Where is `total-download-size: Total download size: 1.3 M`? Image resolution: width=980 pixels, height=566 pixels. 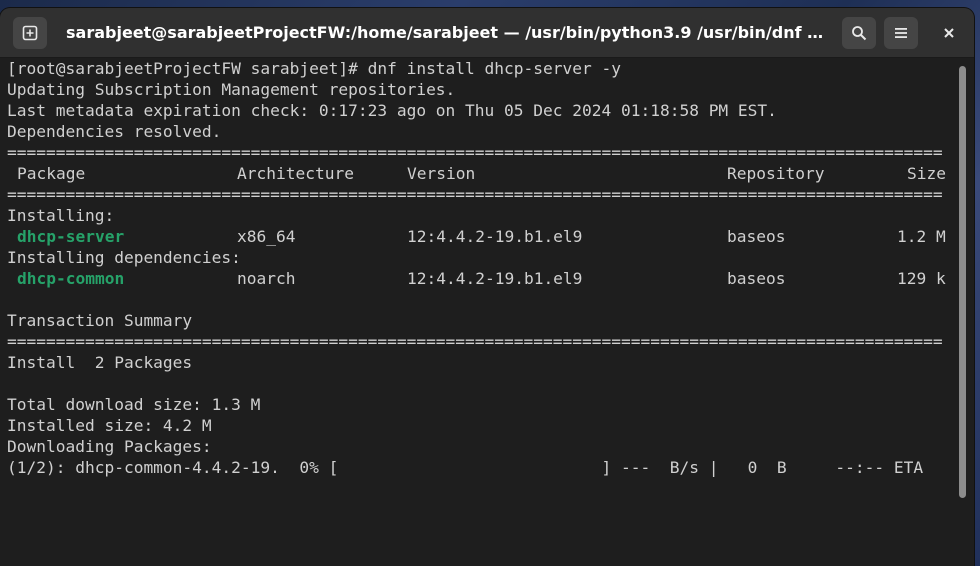 total-download-size: Total download size: 1.3 M is located at coordinates (134, 404).